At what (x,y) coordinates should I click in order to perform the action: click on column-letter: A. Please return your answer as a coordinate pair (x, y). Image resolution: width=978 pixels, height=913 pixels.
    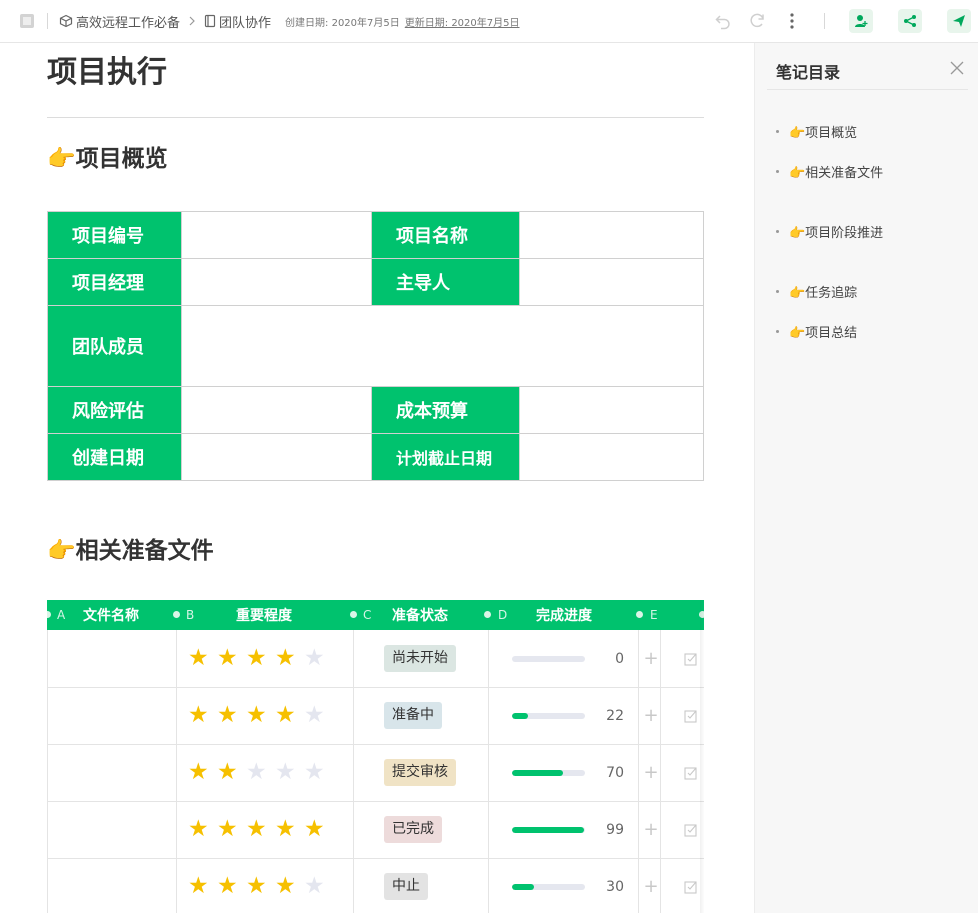
    Looking at the image, I should click on (61, 615).